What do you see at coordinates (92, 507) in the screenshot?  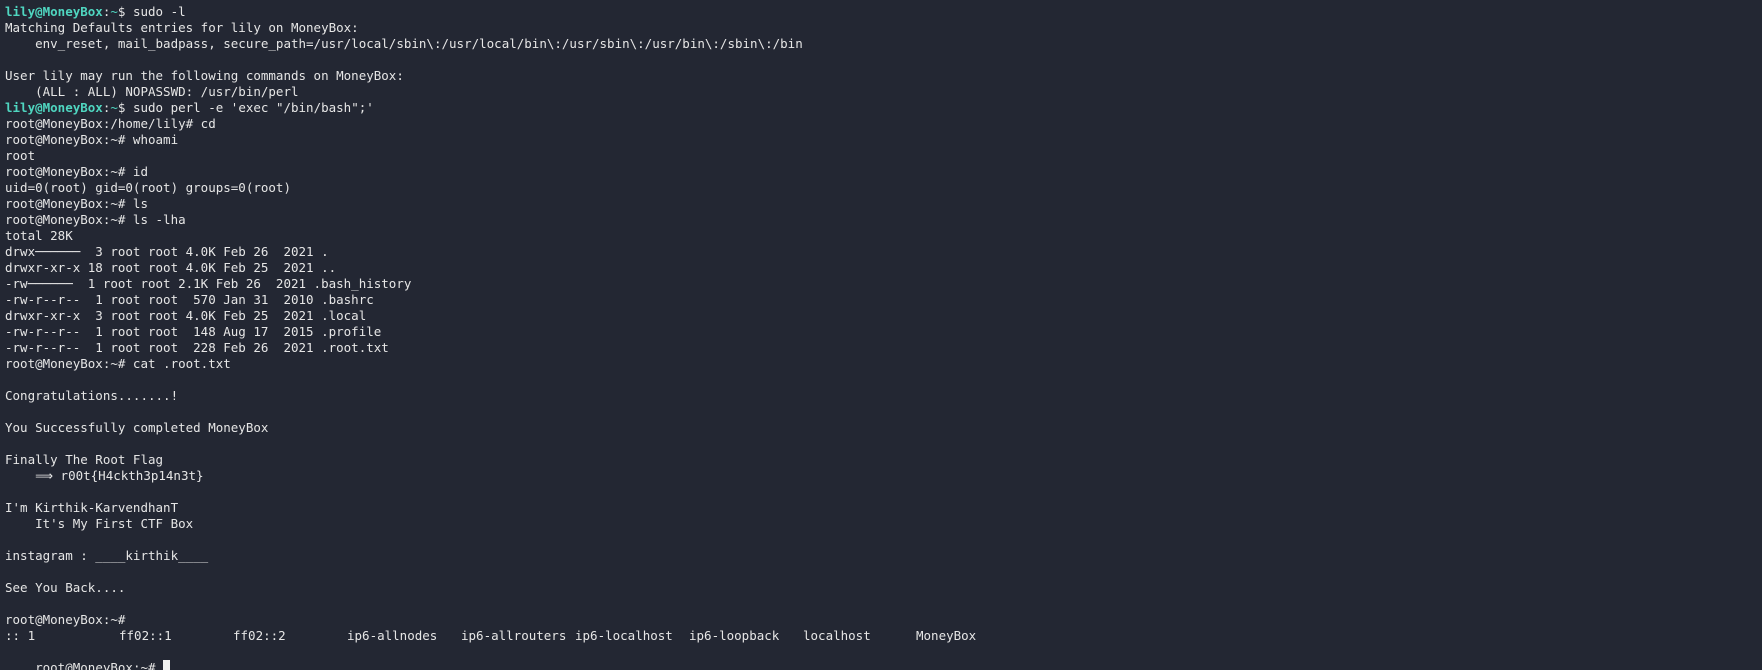 I see `terminal-line: I'm Kirthik-KarvendhanT` at bounding box center [92, 507].